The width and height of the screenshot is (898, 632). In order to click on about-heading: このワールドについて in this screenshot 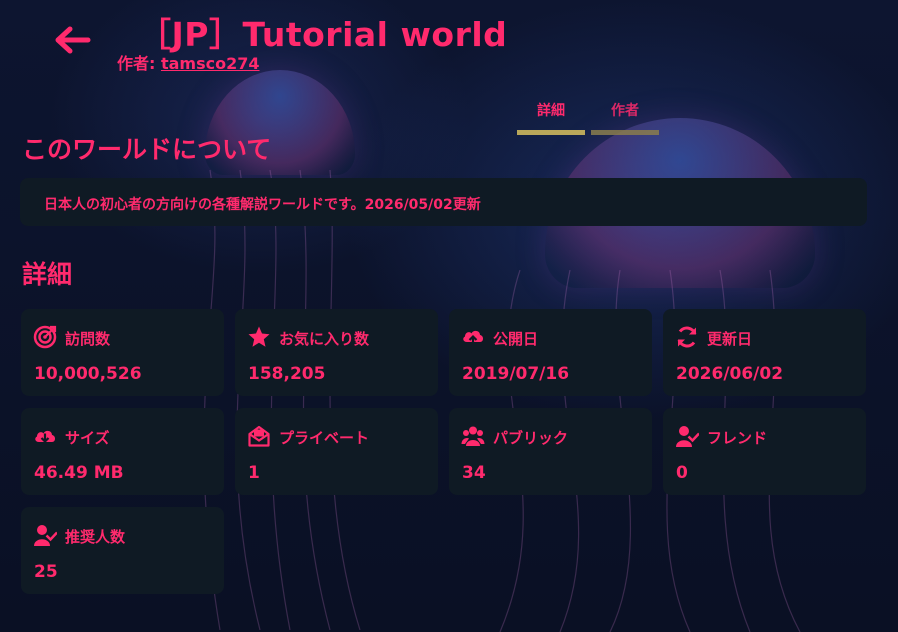, I will do `click(147, 149)`.